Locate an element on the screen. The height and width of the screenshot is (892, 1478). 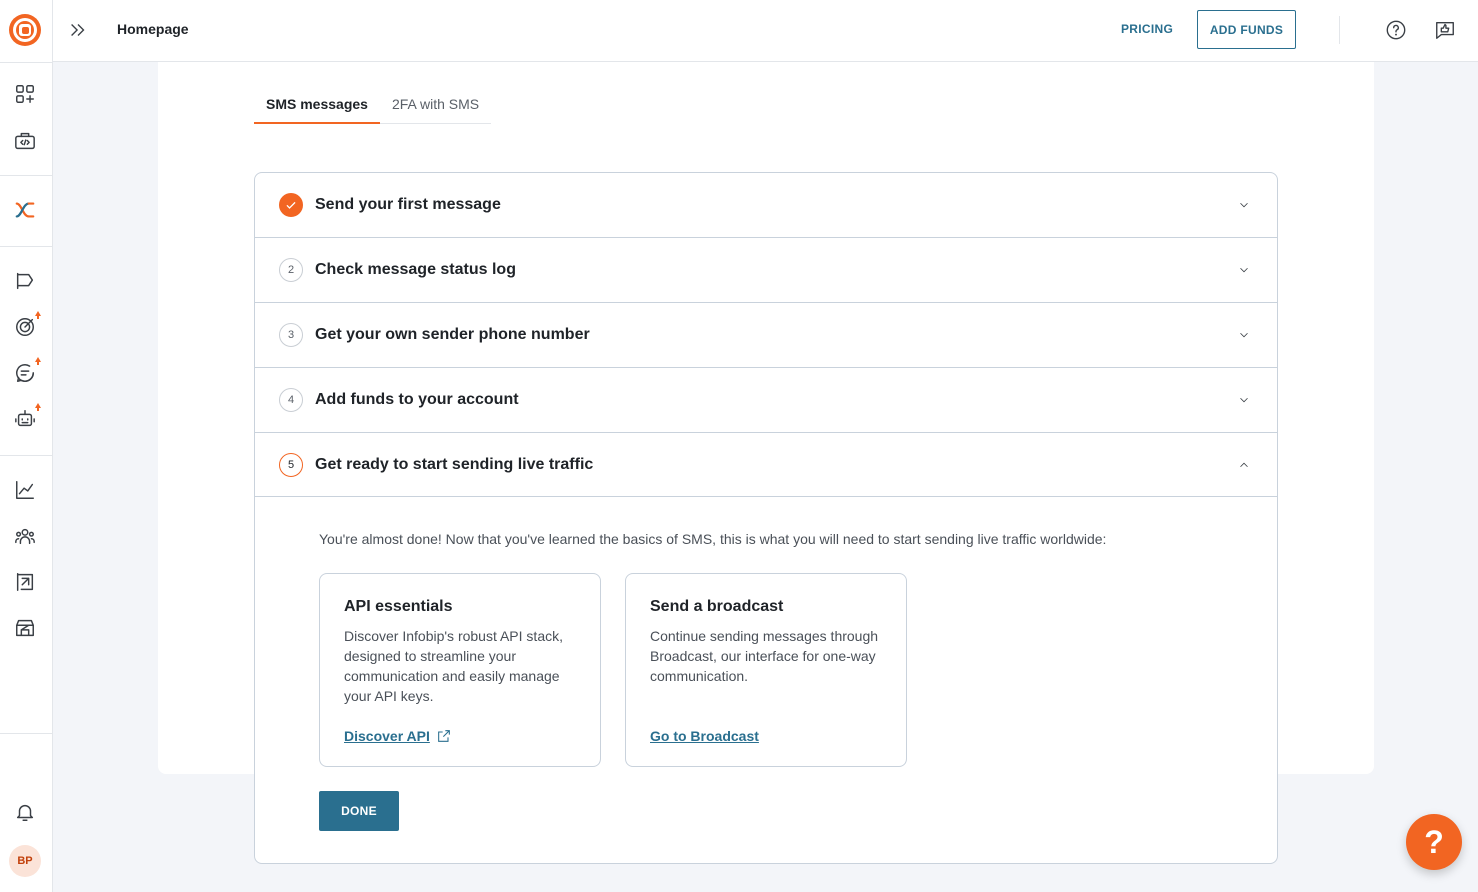
sidebar: BP is located at coordinates (26, 446).